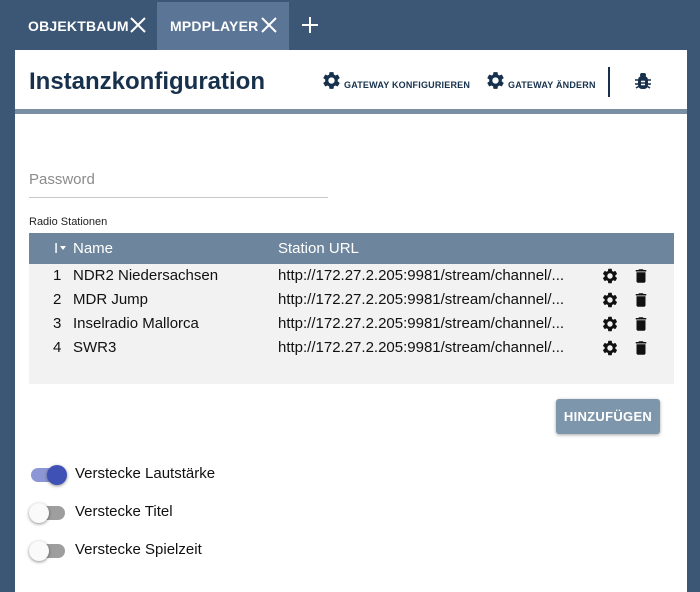 The width and height of the screenshot is (700, 592). I want to click on gateway-configure-label: GATEWAY KONFIGURIEREN, so click(407, 85).